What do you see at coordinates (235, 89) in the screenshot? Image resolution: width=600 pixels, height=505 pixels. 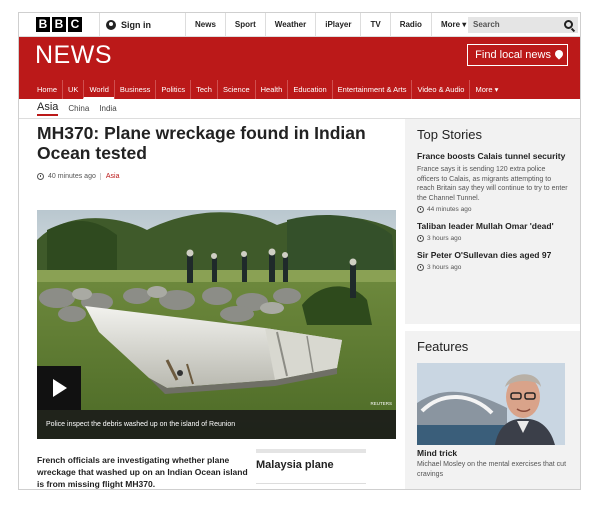 I see `section-science: Science` at bounding box center [235, 89].